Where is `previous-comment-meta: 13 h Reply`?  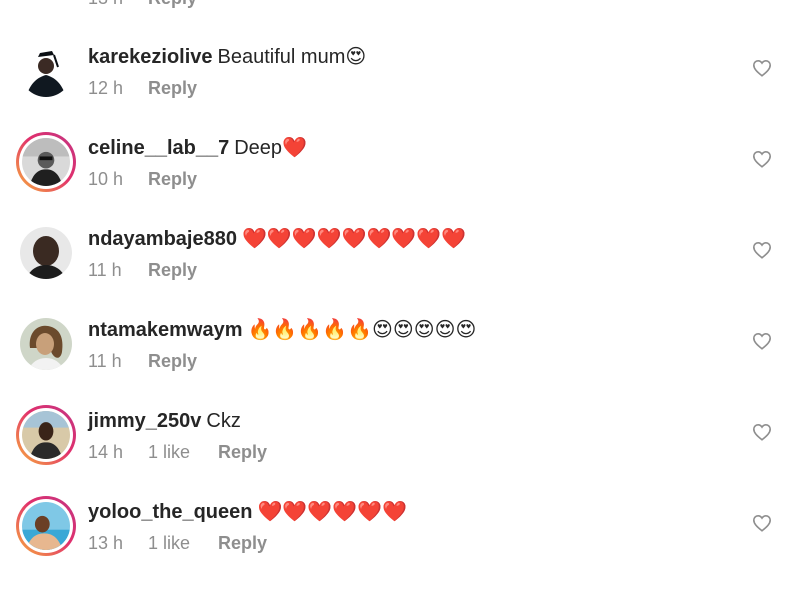 previous-comment-meta: 13 h Reply is located at coordinates (142, 4).